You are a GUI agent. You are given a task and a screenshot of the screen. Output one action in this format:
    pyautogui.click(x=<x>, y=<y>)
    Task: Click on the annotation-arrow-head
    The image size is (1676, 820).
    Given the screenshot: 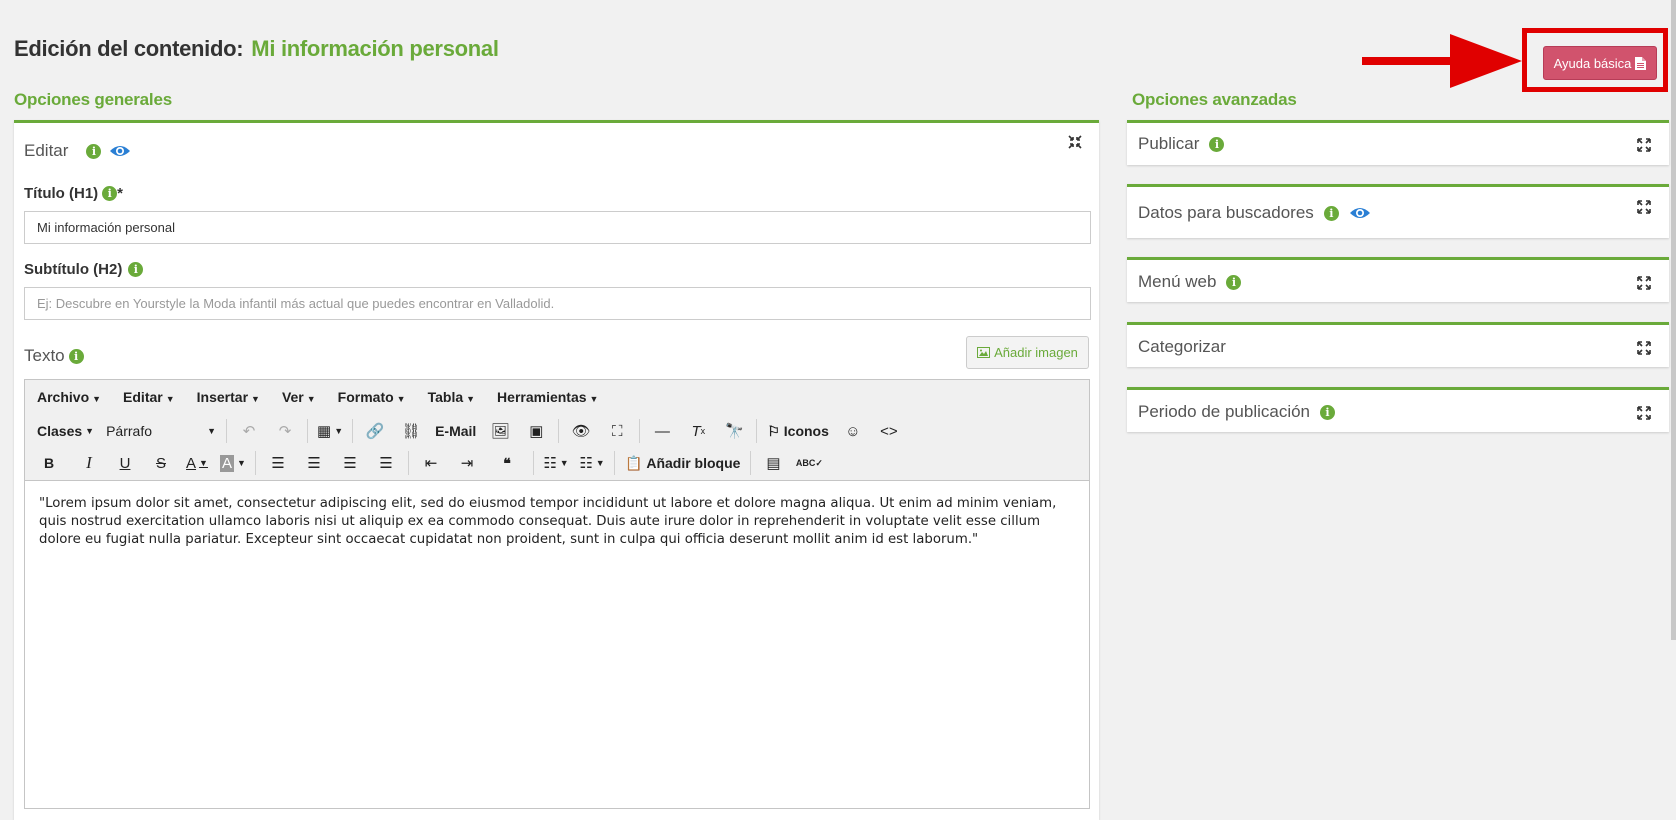 What is the action you would take?
    pyautogui.click(x=1486, y=61)
    